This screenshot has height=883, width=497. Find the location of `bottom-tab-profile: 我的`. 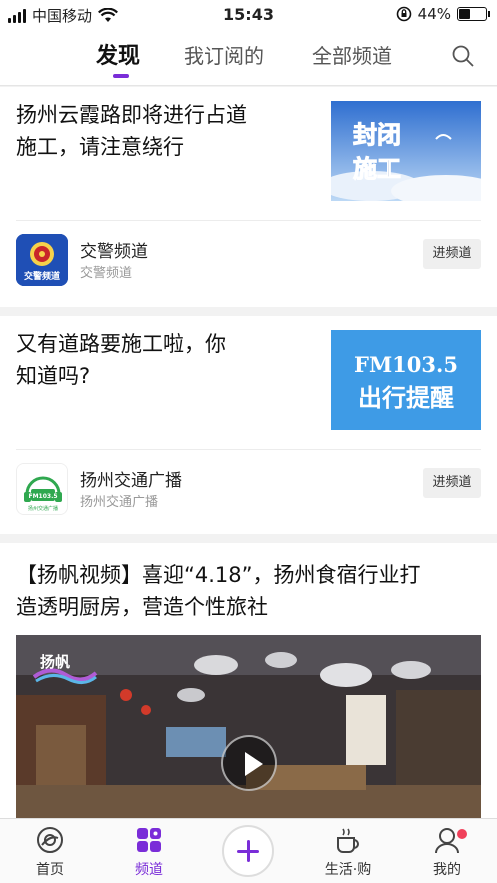

bottom-tab-profile: 我的 is located at coordinates (447, 852).